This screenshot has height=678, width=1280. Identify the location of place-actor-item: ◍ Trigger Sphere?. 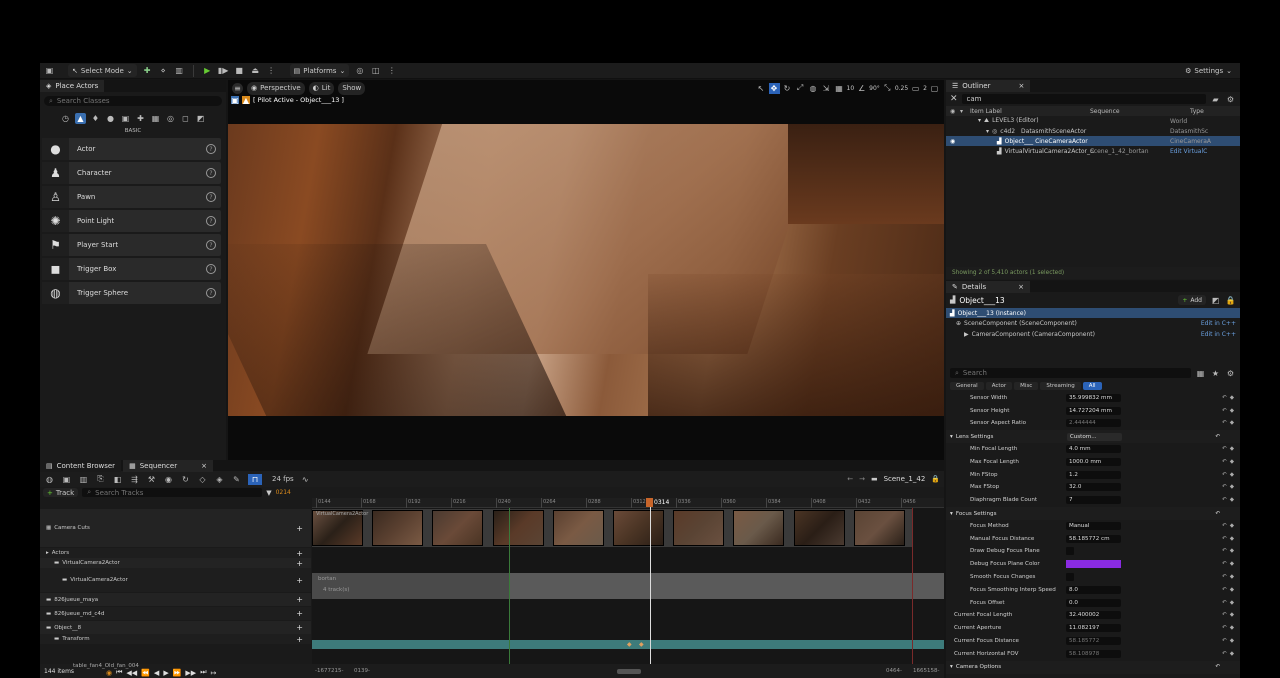
(131, 293).